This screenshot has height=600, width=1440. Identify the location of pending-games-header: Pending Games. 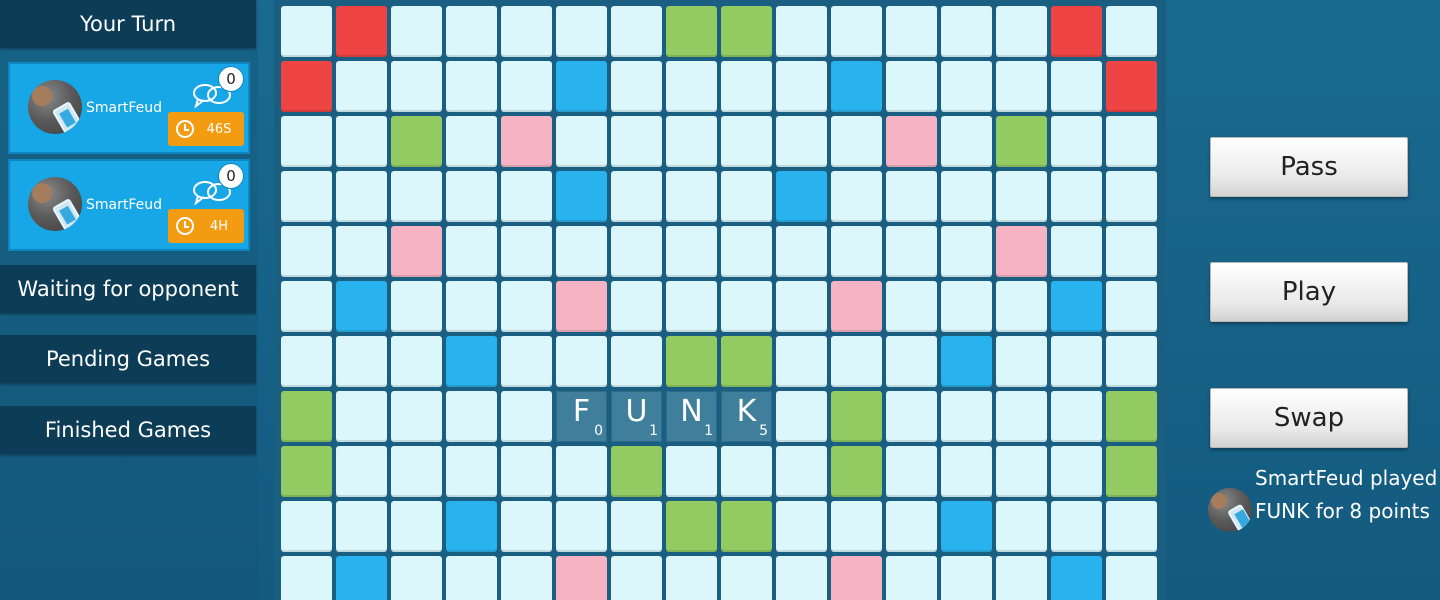
(128, 359).